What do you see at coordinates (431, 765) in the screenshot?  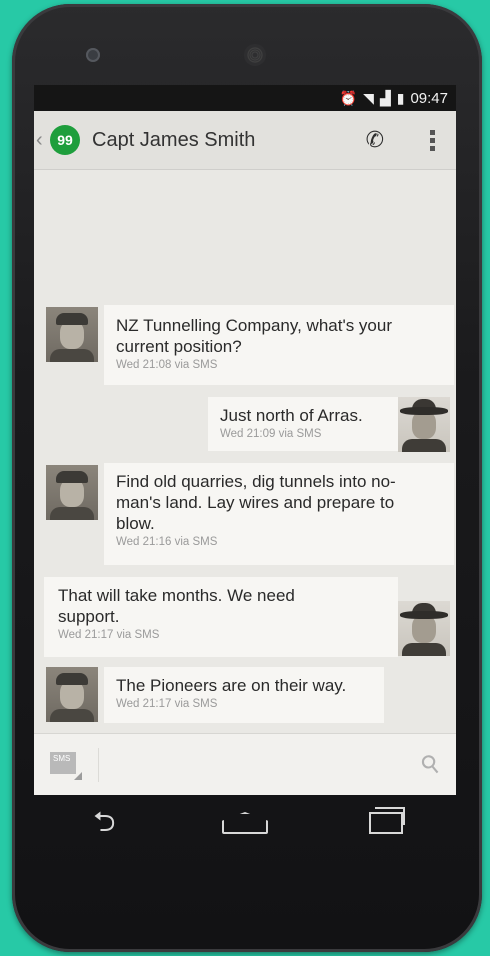 I see `paperclip-icon: ⚲` at bounding box center [431, 765].